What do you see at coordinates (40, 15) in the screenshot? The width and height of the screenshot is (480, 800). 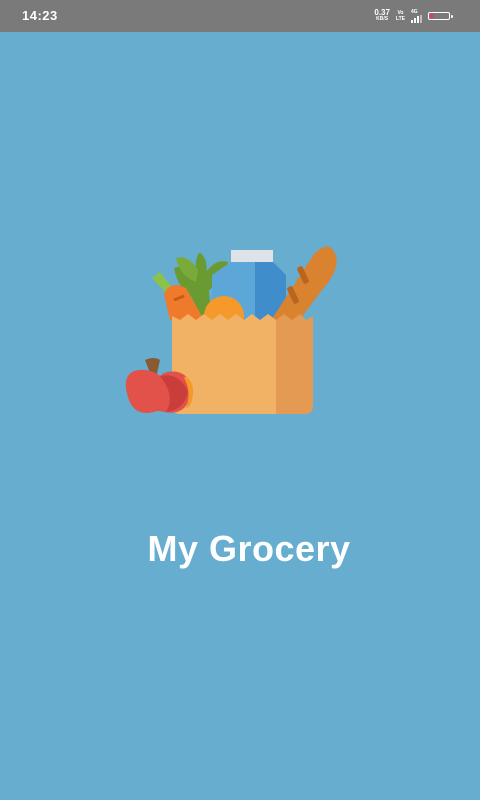 I see `status-time: 14:23` at bounding box center [40, 15].